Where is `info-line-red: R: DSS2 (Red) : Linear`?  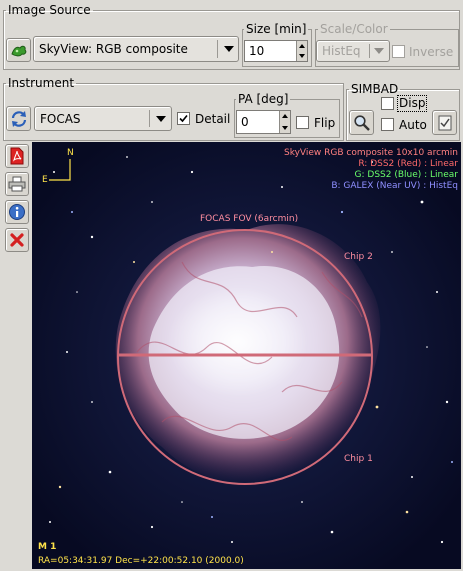 info-line-red: R: DSS2 (Red) : Linear is located at coordinates (408, 164).